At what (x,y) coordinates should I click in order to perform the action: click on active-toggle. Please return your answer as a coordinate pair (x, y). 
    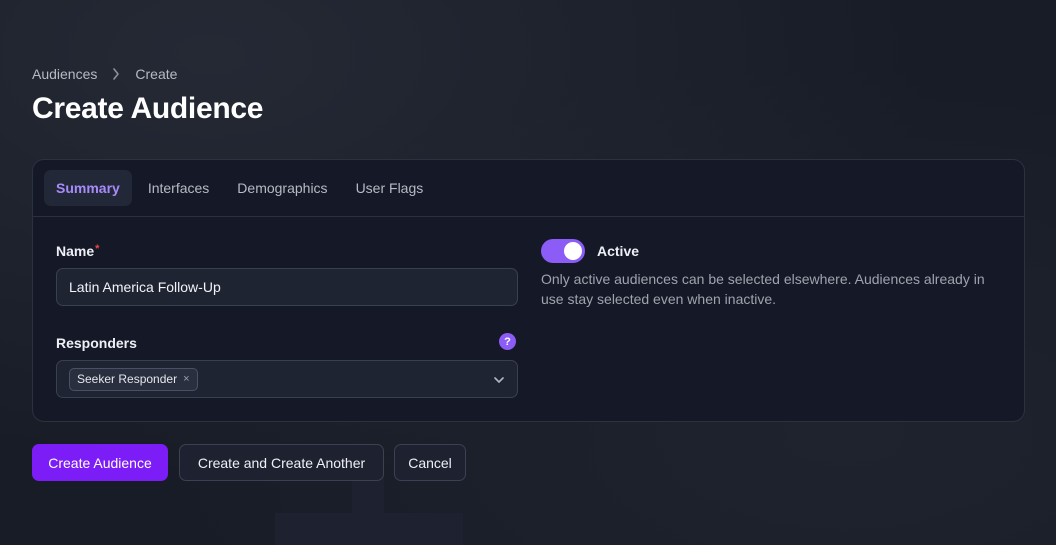
    Looking at the image, I should click on (563, 251).